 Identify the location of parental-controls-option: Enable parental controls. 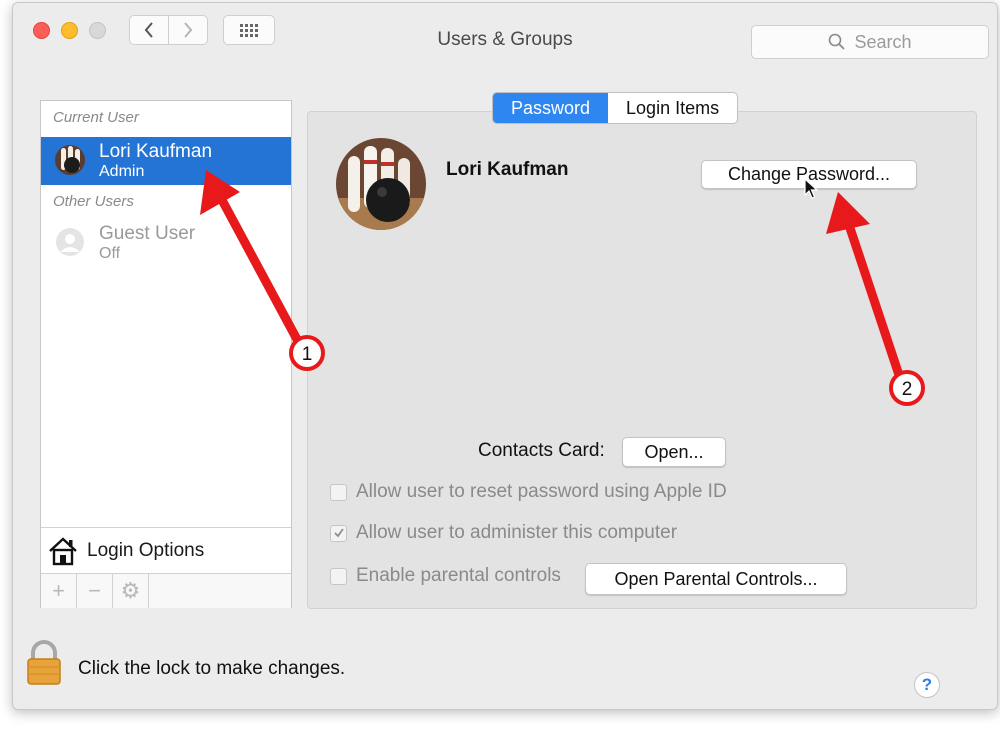
(445, 576).